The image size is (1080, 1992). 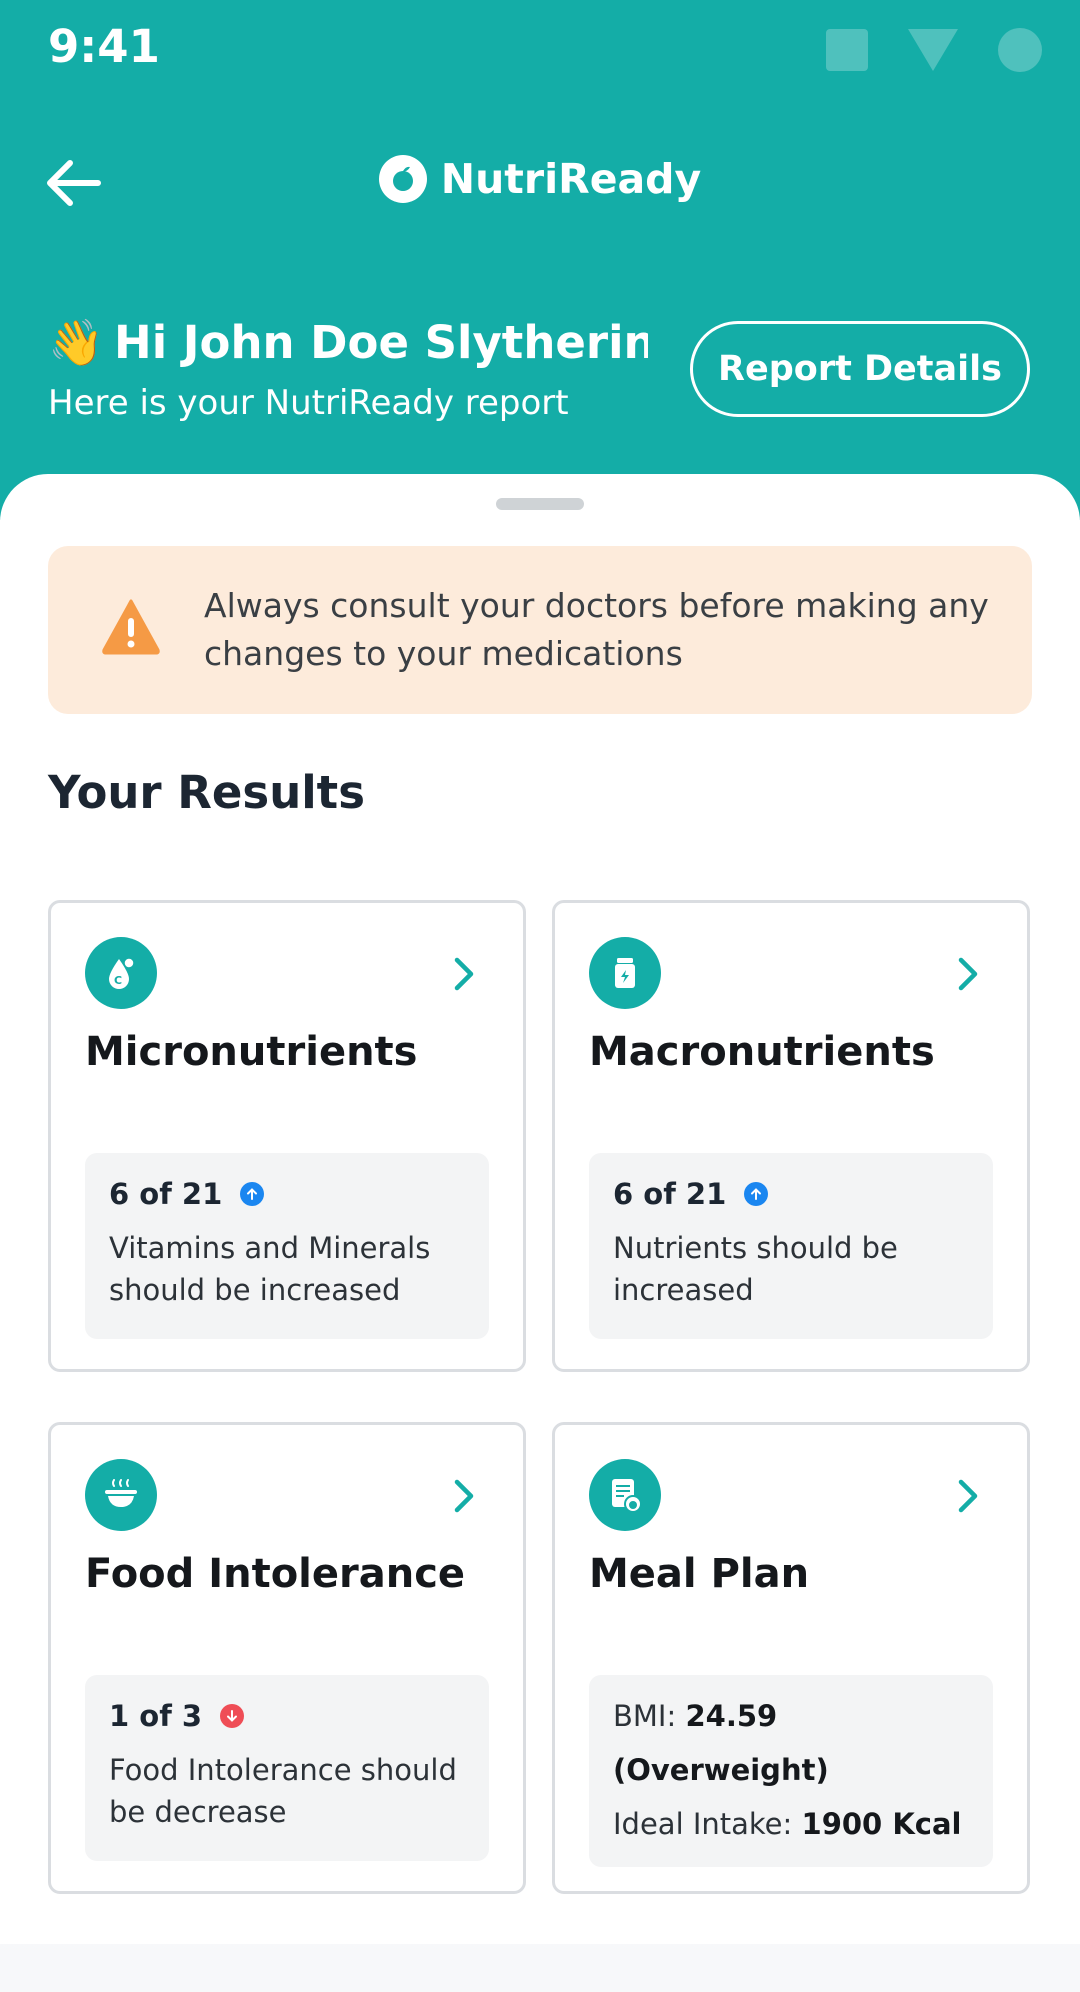 What do you see at coordinates (762, 1052) in the screenshot?
I see `card-title: Macronutrients` at bounding box center [762, 1052].